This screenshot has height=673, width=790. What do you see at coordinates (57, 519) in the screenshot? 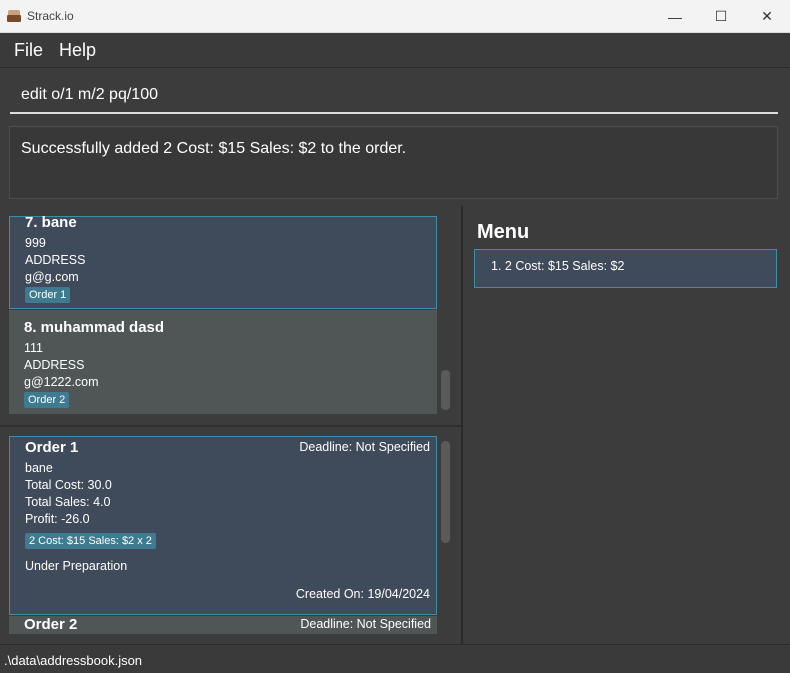
I see `order-profit: Profit: -26.0` at bounding box center [57, 519].